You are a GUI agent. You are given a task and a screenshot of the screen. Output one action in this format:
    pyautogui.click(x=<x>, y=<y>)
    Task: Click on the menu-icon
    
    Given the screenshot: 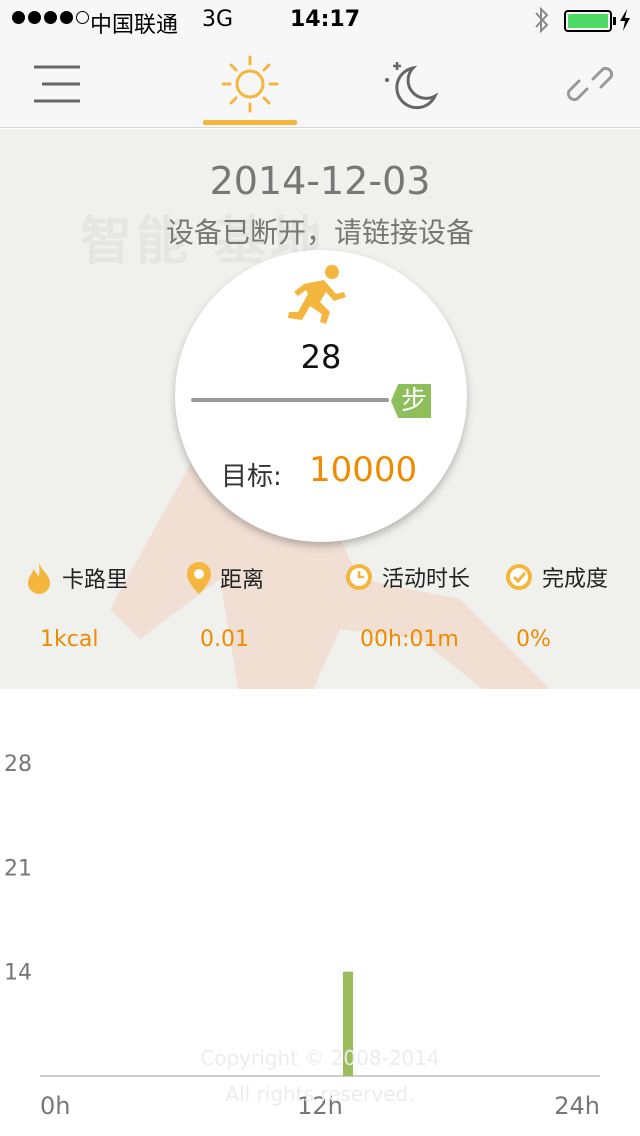 What is the action you would take?
    pyautogui.click(x=57, y=84)
    